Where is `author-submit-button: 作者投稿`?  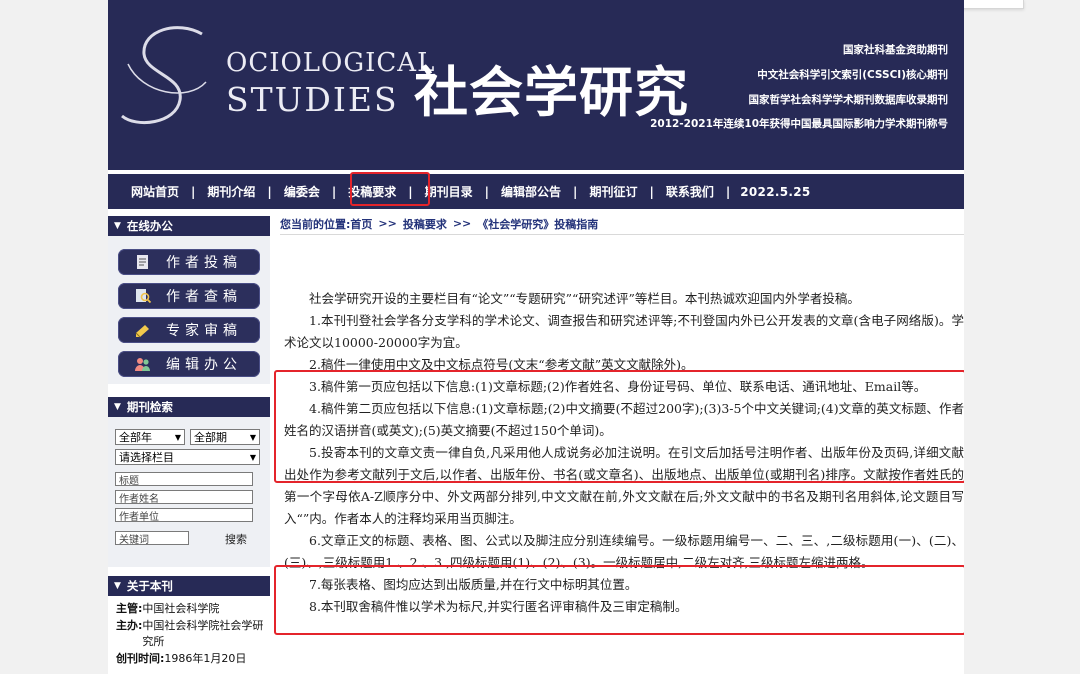 author-submit-button: 作者投稿 is located at coordinates (189, 262).